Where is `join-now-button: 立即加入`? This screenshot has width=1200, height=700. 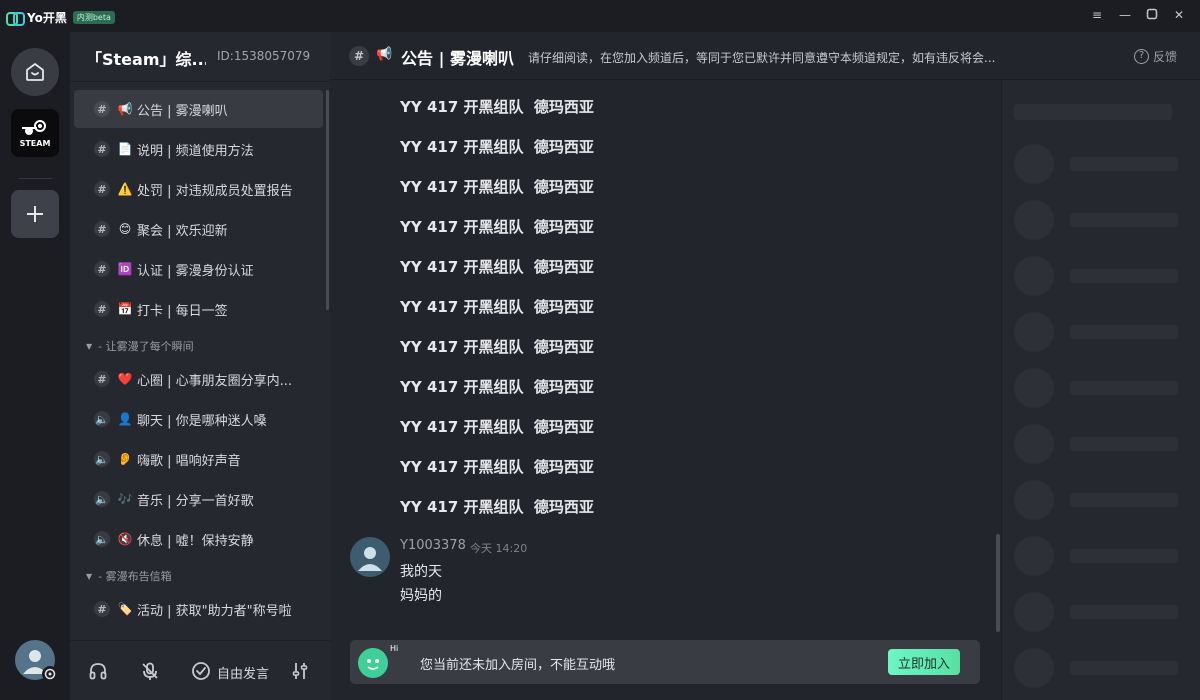
join-now-button: 立即加入 is located at coordinates (924, 662).